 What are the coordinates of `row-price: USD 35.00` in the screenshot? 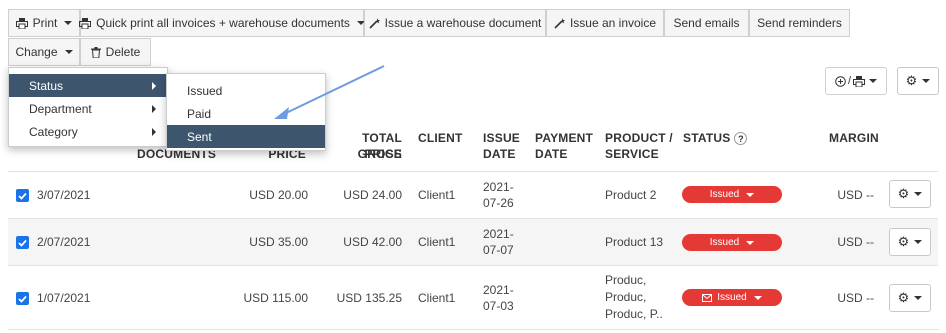 It's located at (278, 242).